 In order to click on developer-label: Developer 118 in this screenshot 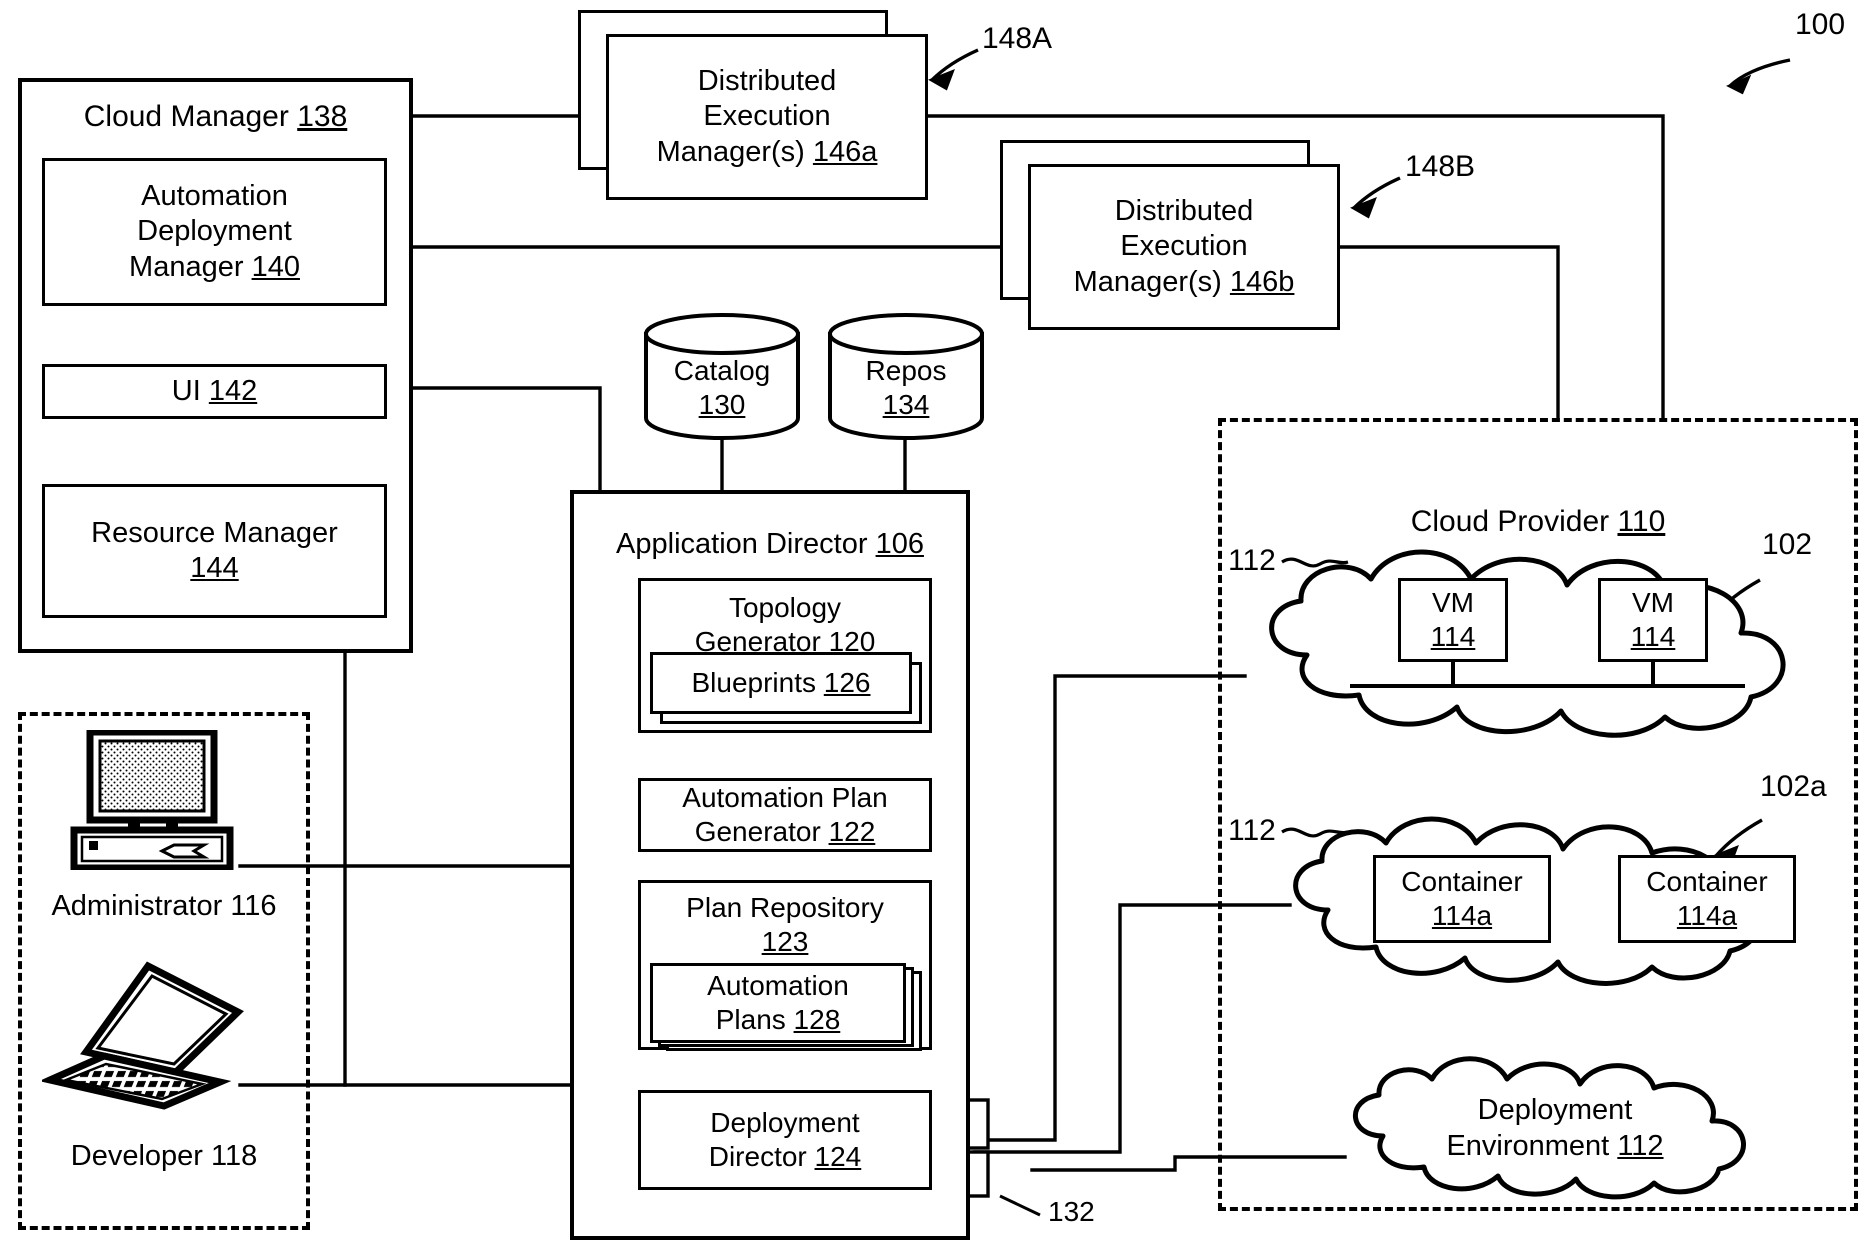, I will do `click(164, 1156)`.